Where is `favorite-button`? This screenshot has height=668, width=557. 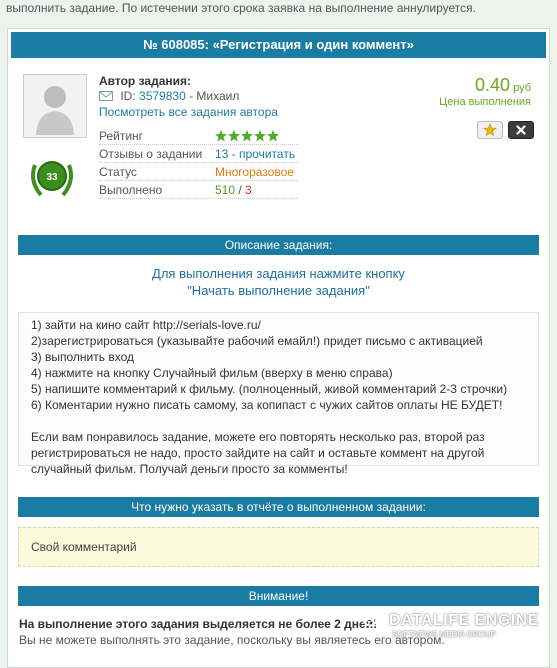 favorite-button is located at coordinates (490, 130).